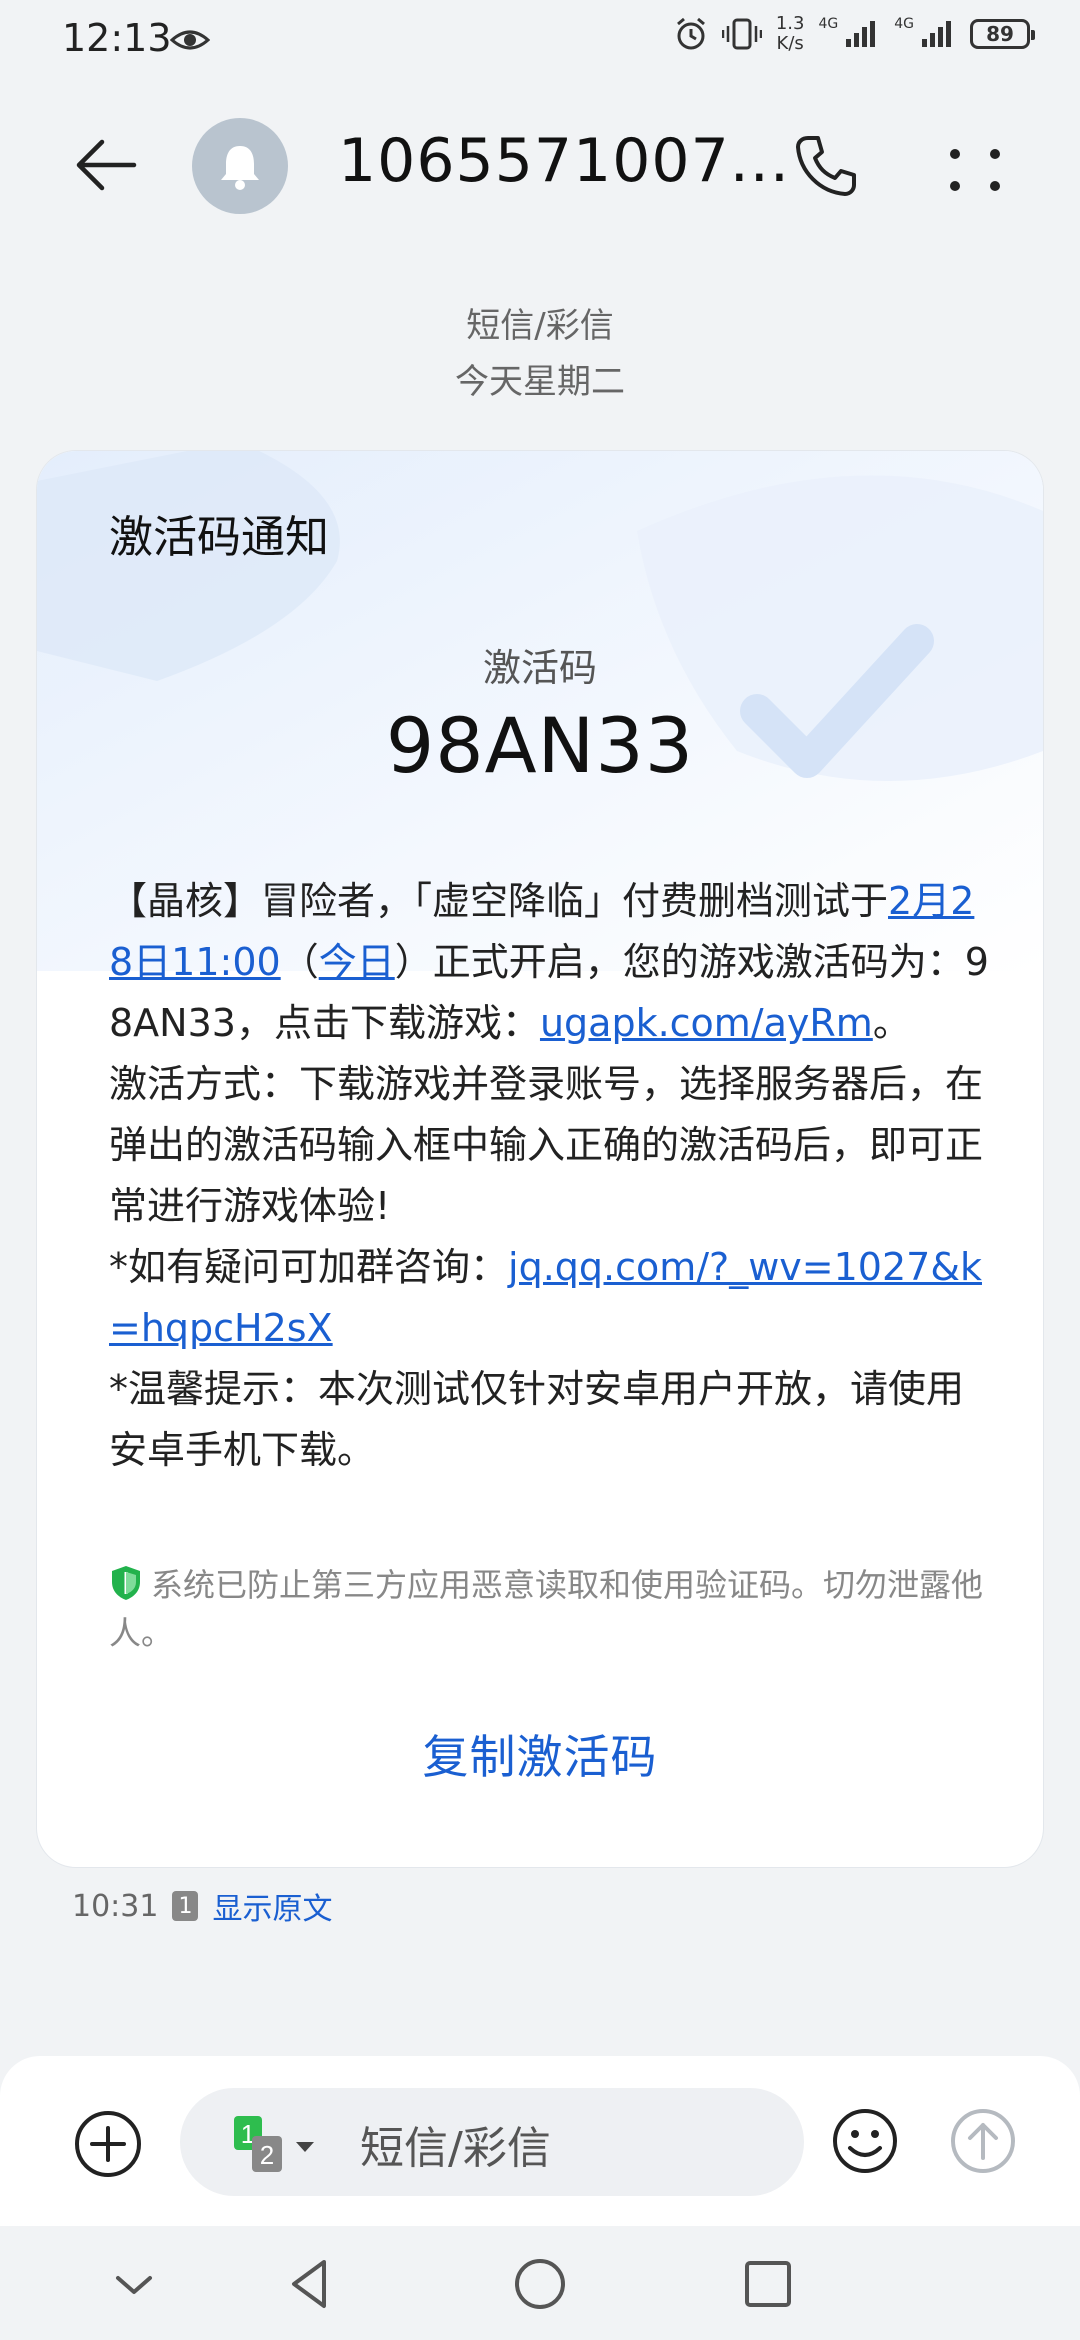 This screenshot has width=1080, height=2340. I want to click on sim-switch-icon: 1 2, so click(275, 2144).